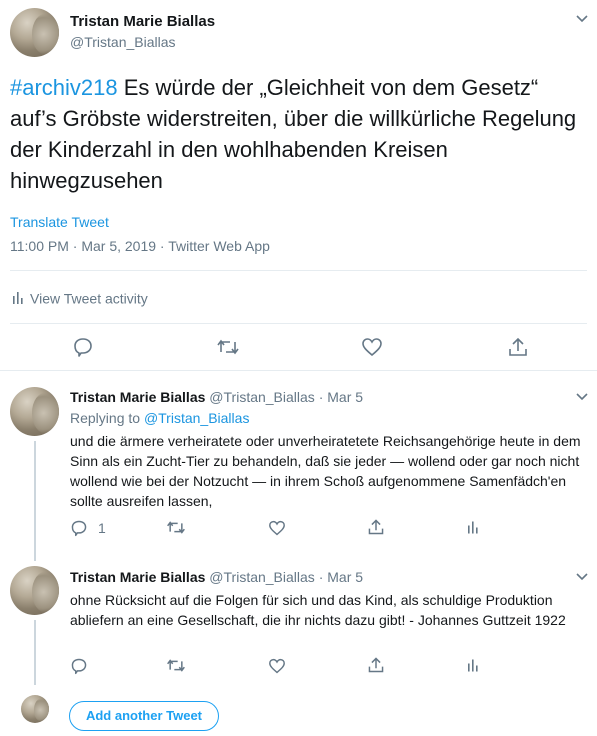 The width and height of the screenshot is (597, 736). I want to click on translate-link: Translate Tweet, so click(59, 222).